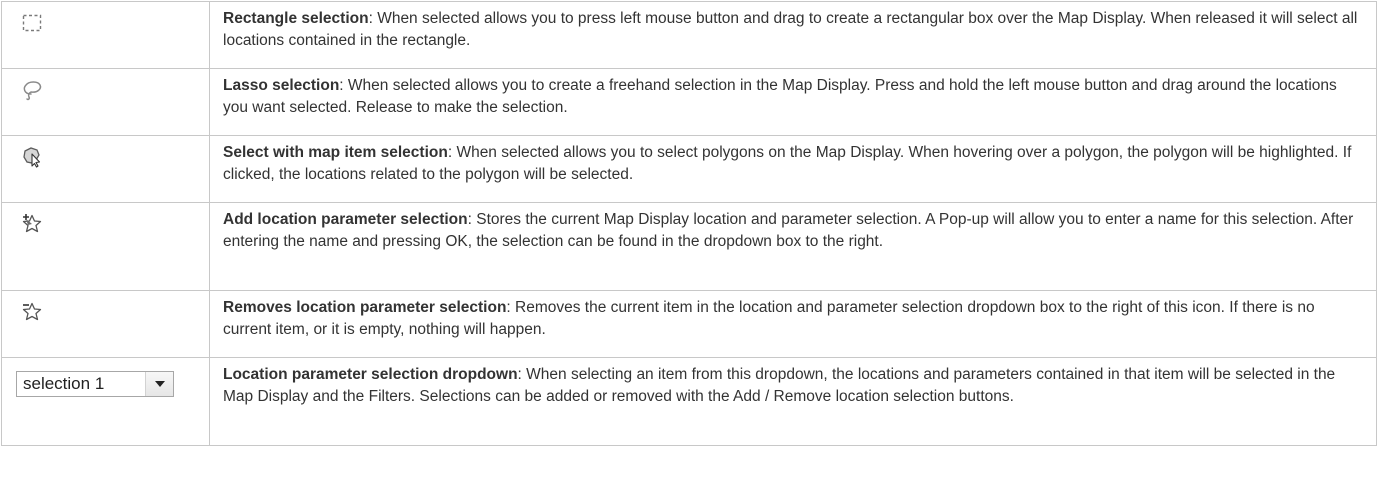 This screenshot has height=500, width=1382. Describe the element at coordinates (296, 18) in the screenshot. I see `tool-title: Rectangle selection` at that location.